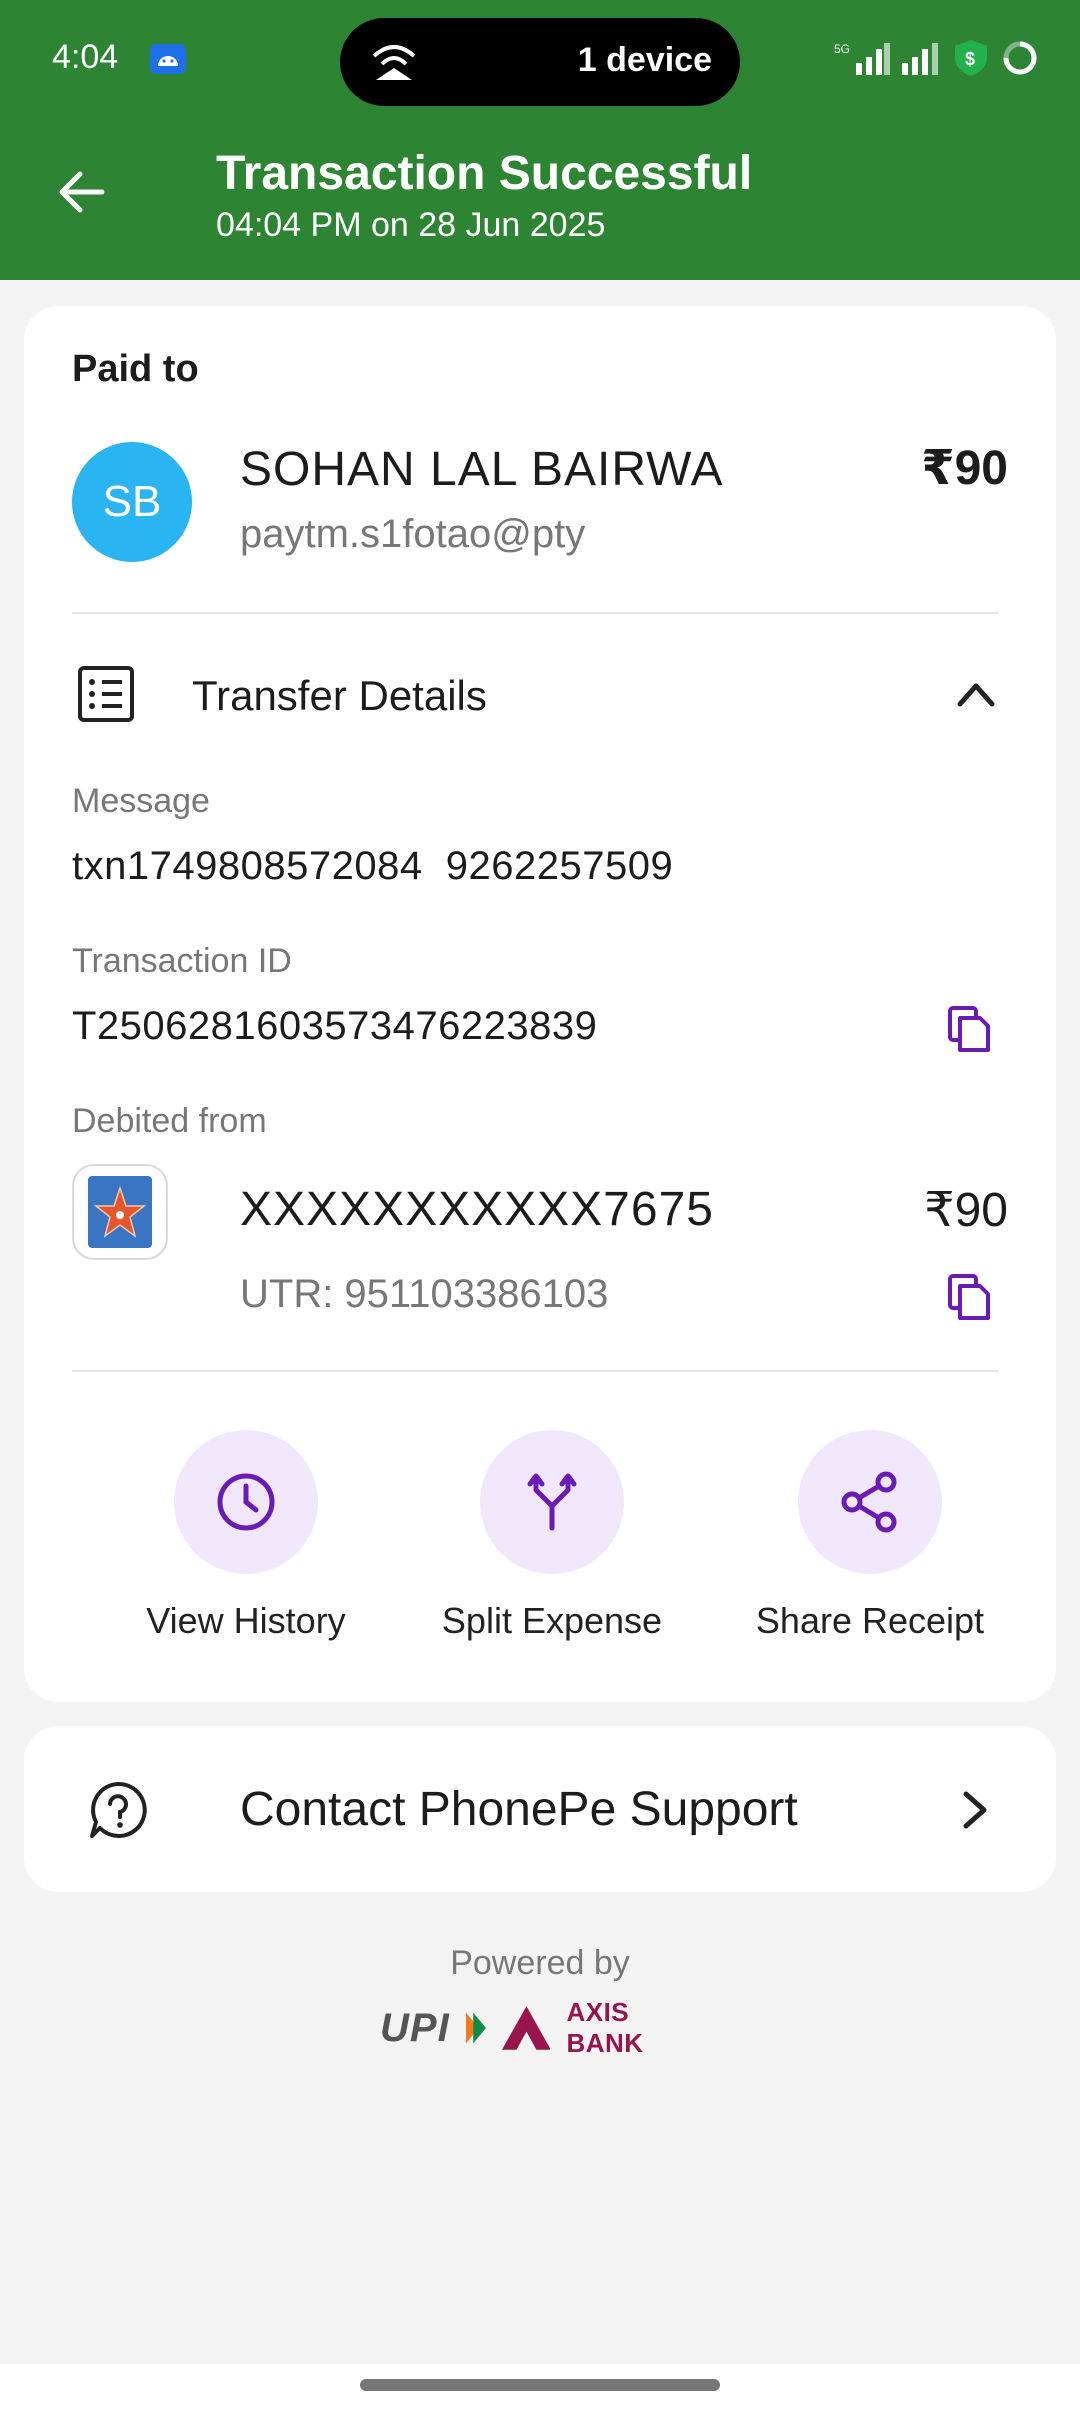  I want to click on debited-amount: ₹90, so click(966, 1210).